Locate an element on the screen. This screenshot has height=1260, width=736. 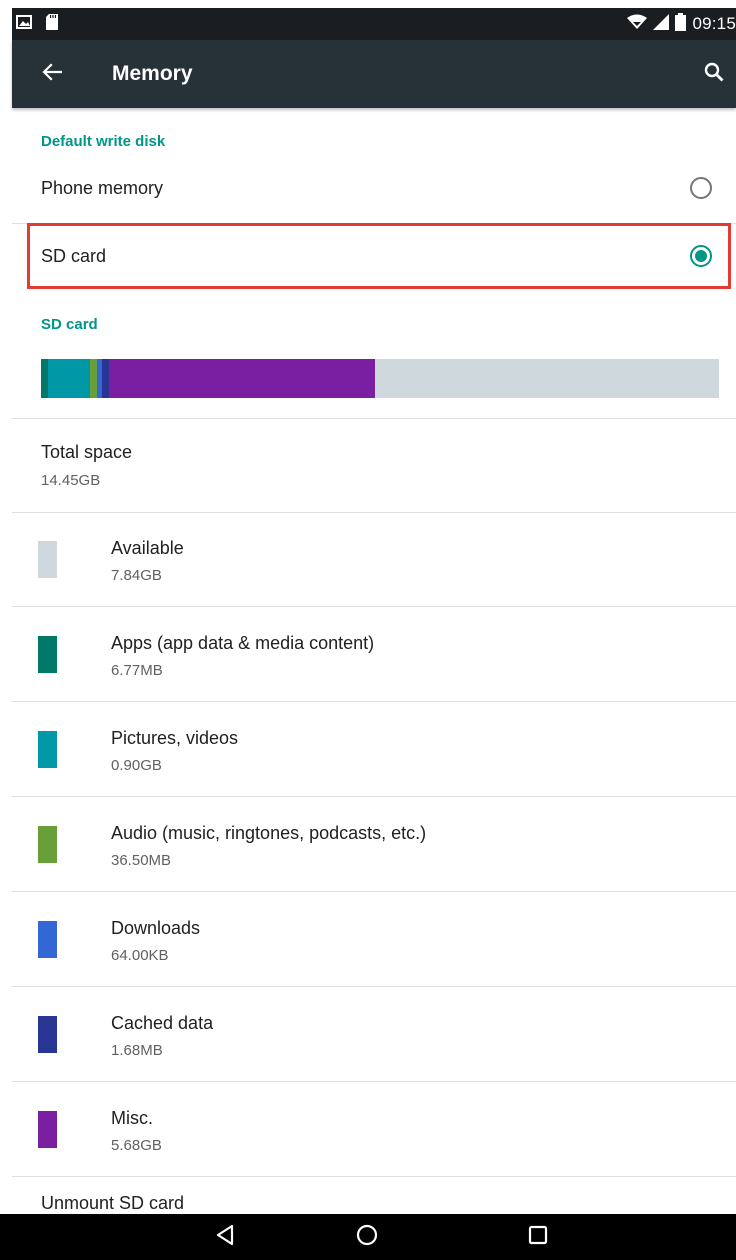
navigation-bar is located at coordinates (368, 1237).